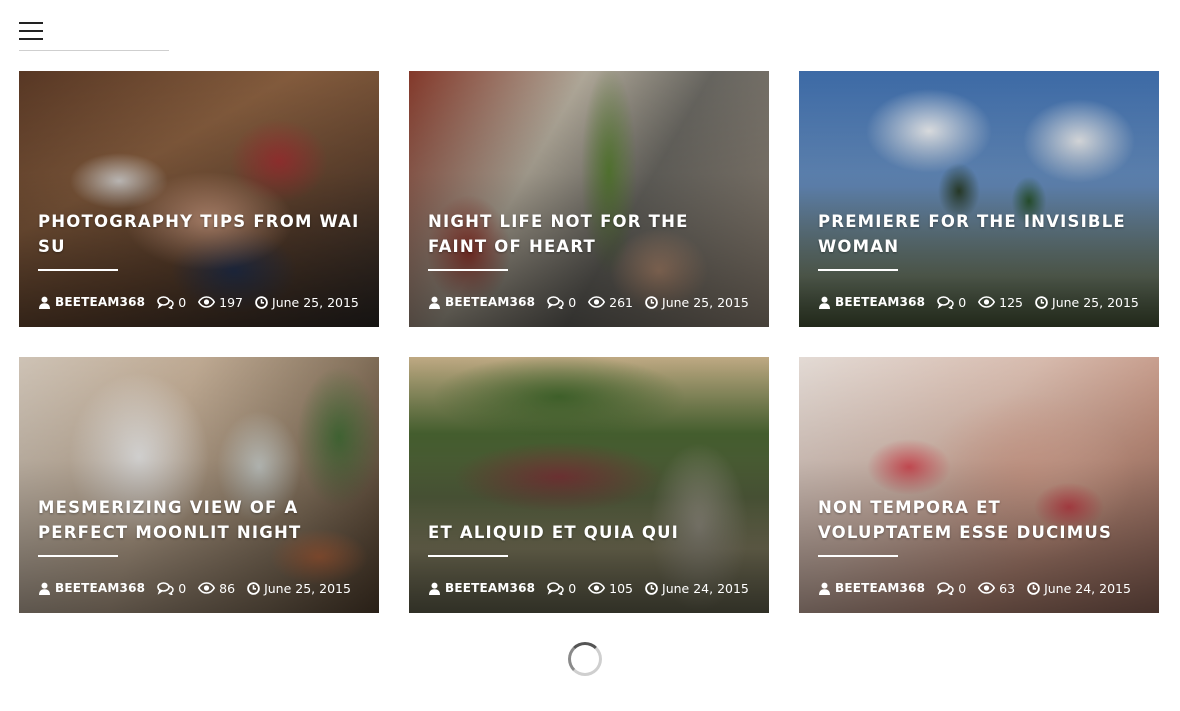 The height and width of the screenshot is (711, 1180). Describe the element at coordinates (621, 588) in the screenshot. I see `views-count: 105` at that location.